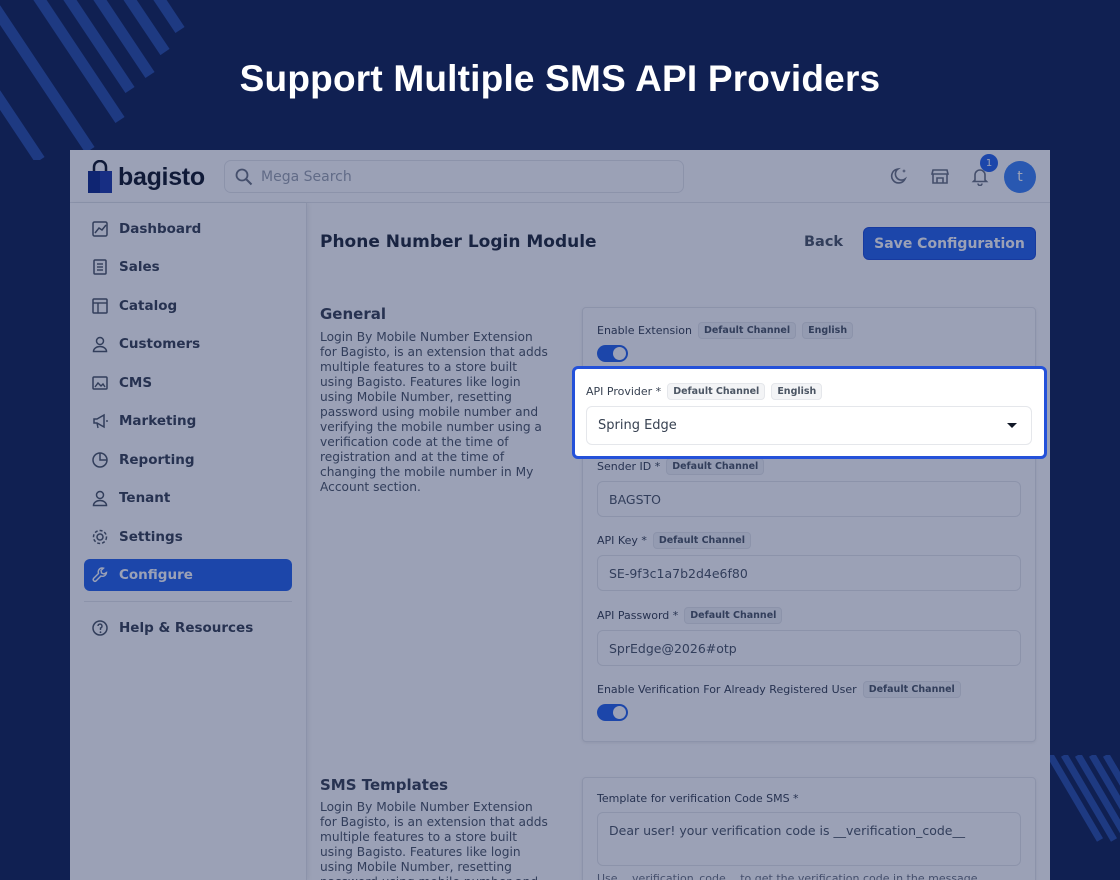  Describe the element at coordinates (809, 425) in the screenshot. I see `api-provider-select: Spring Edge` at that location.